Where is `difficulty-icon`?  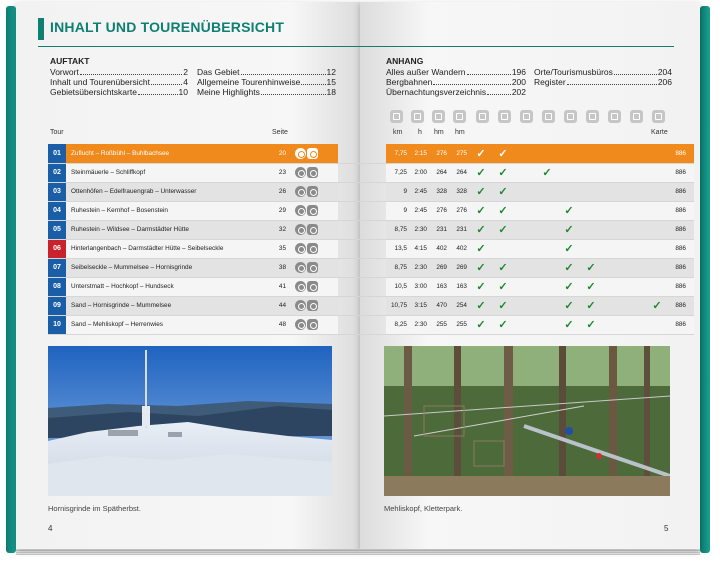
difficulty-icon is located at coordinates (300, 210).